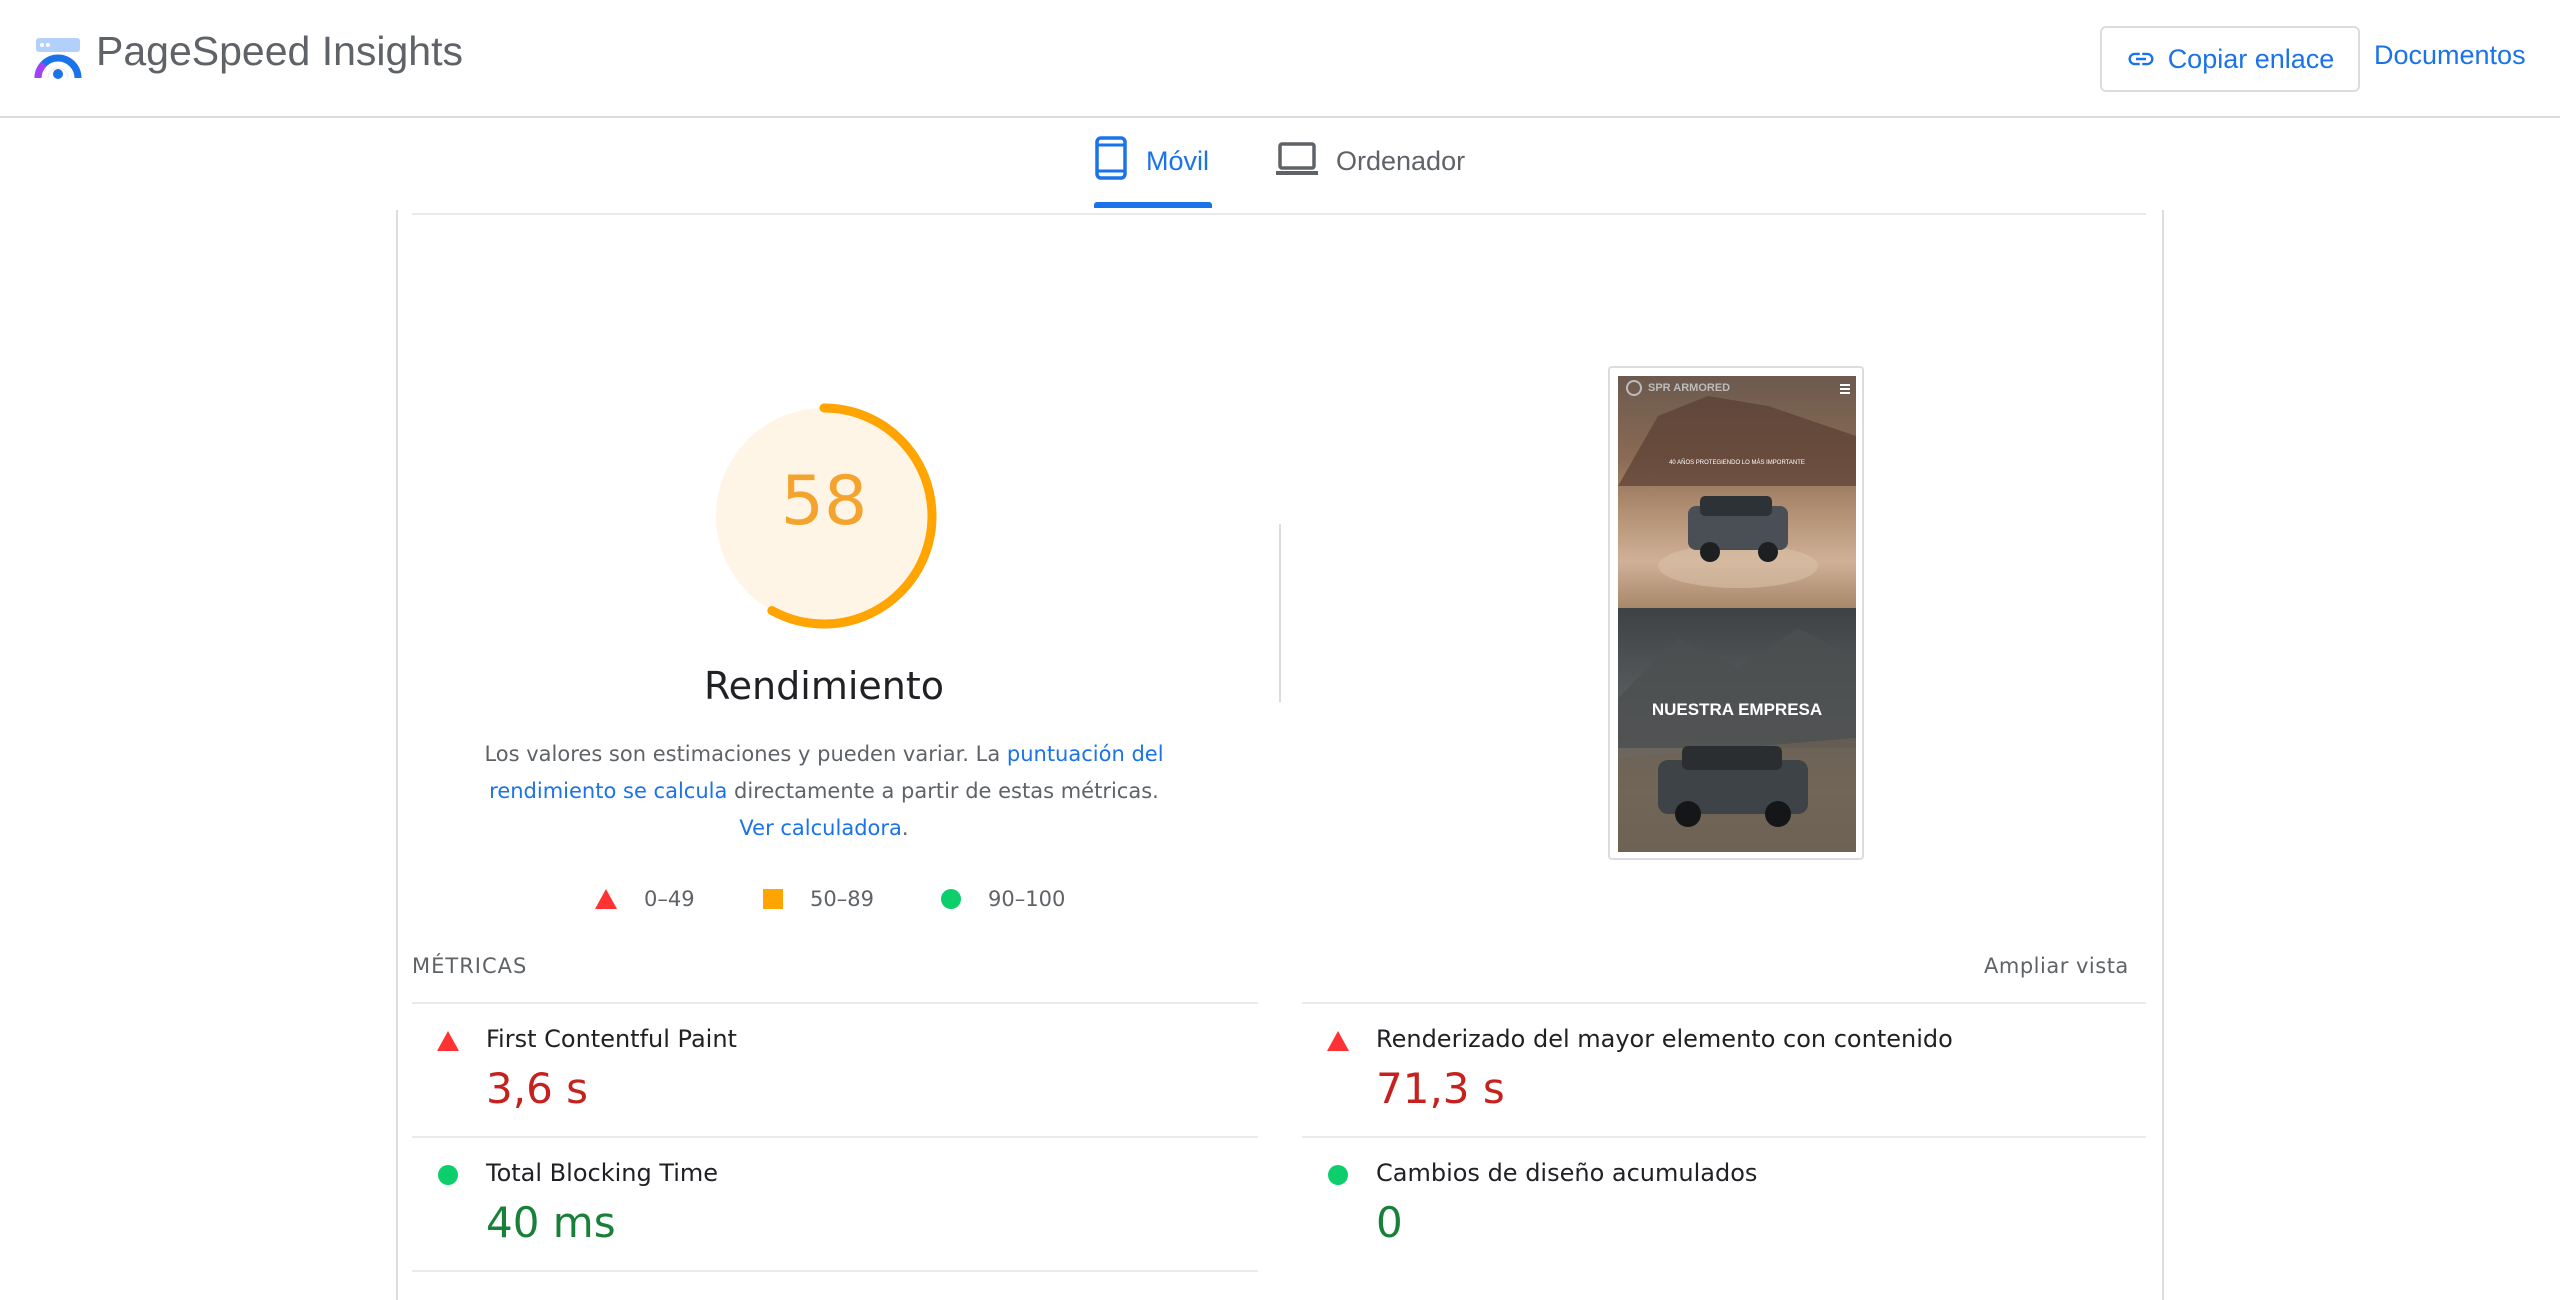  I want to click on tab-mobile: Móvil, so click(1153, 173).